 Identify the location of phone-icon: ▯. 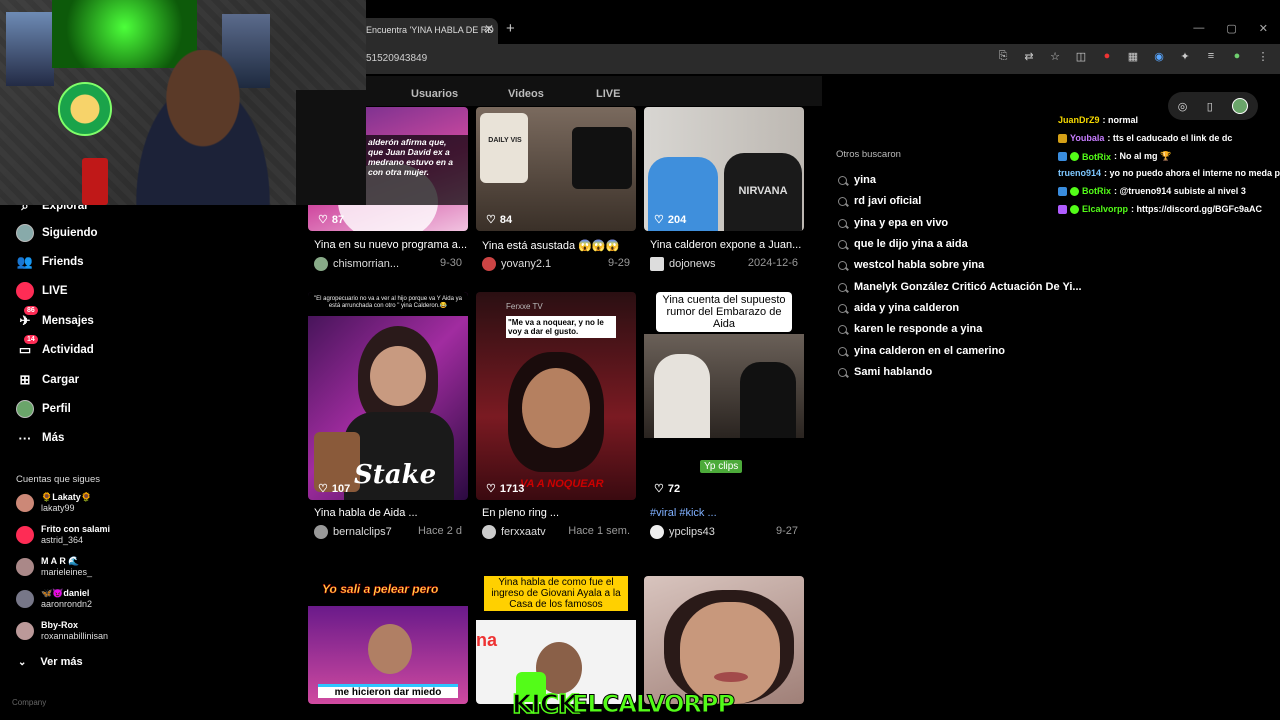
(1210, 106).